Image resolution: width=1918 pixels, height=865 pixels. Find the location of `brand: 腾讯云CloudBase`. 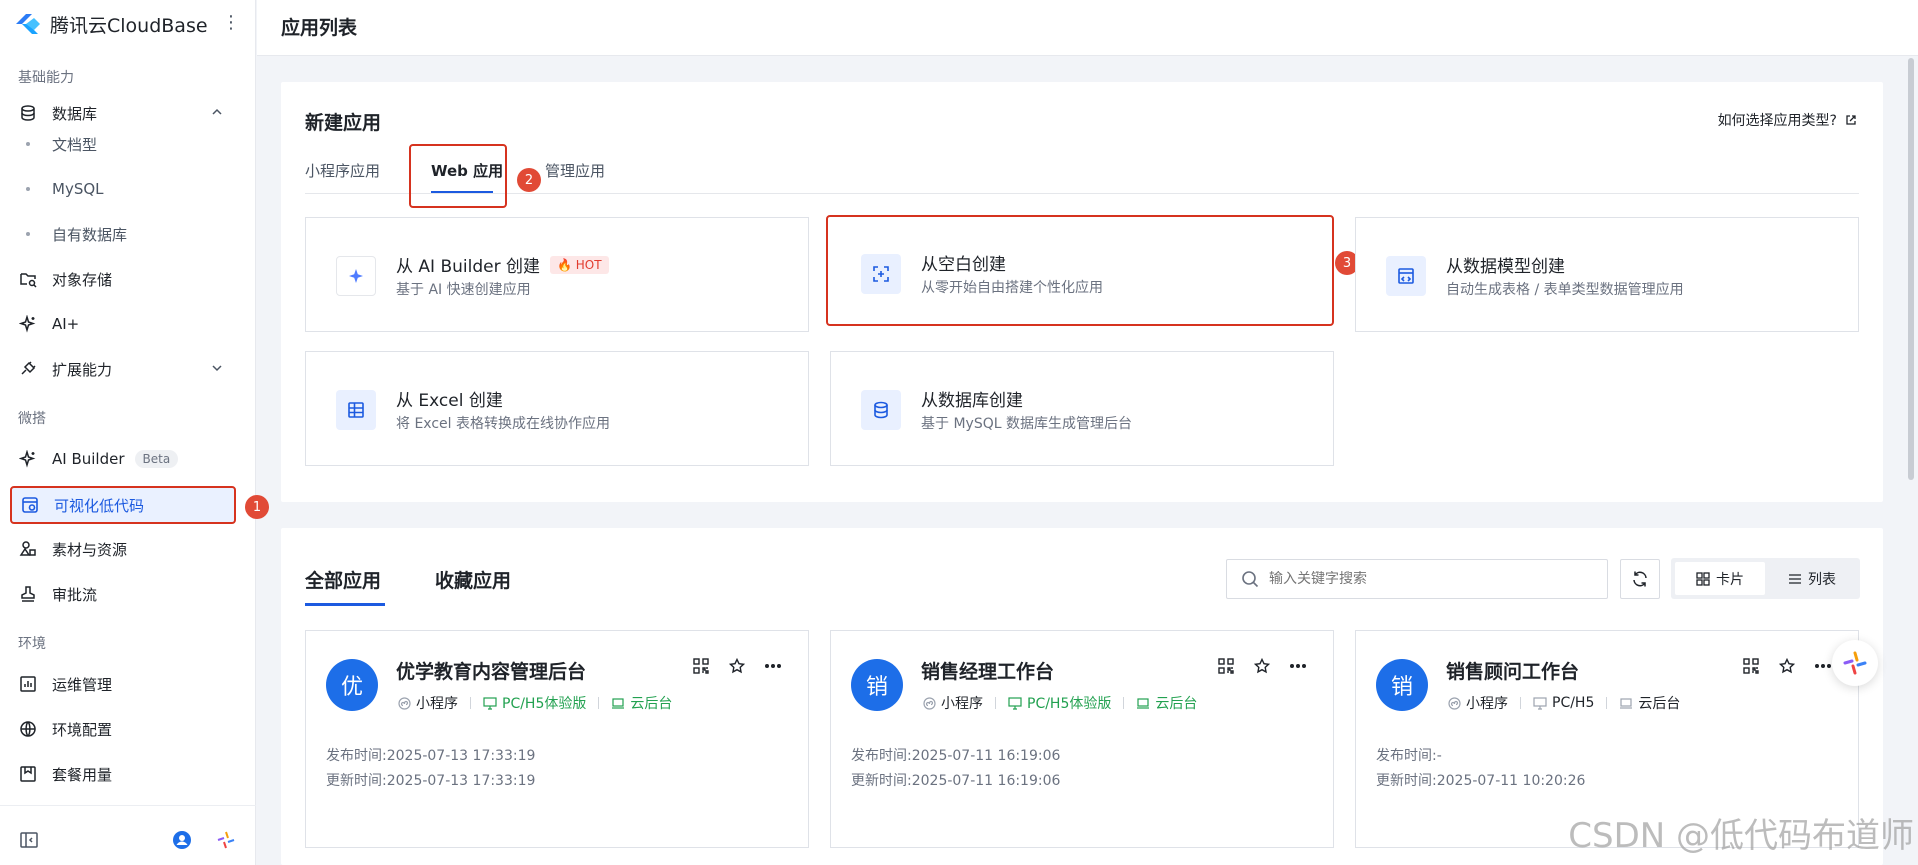

brand: 腾讯云CloudBase is located at coordinates (111, 24).